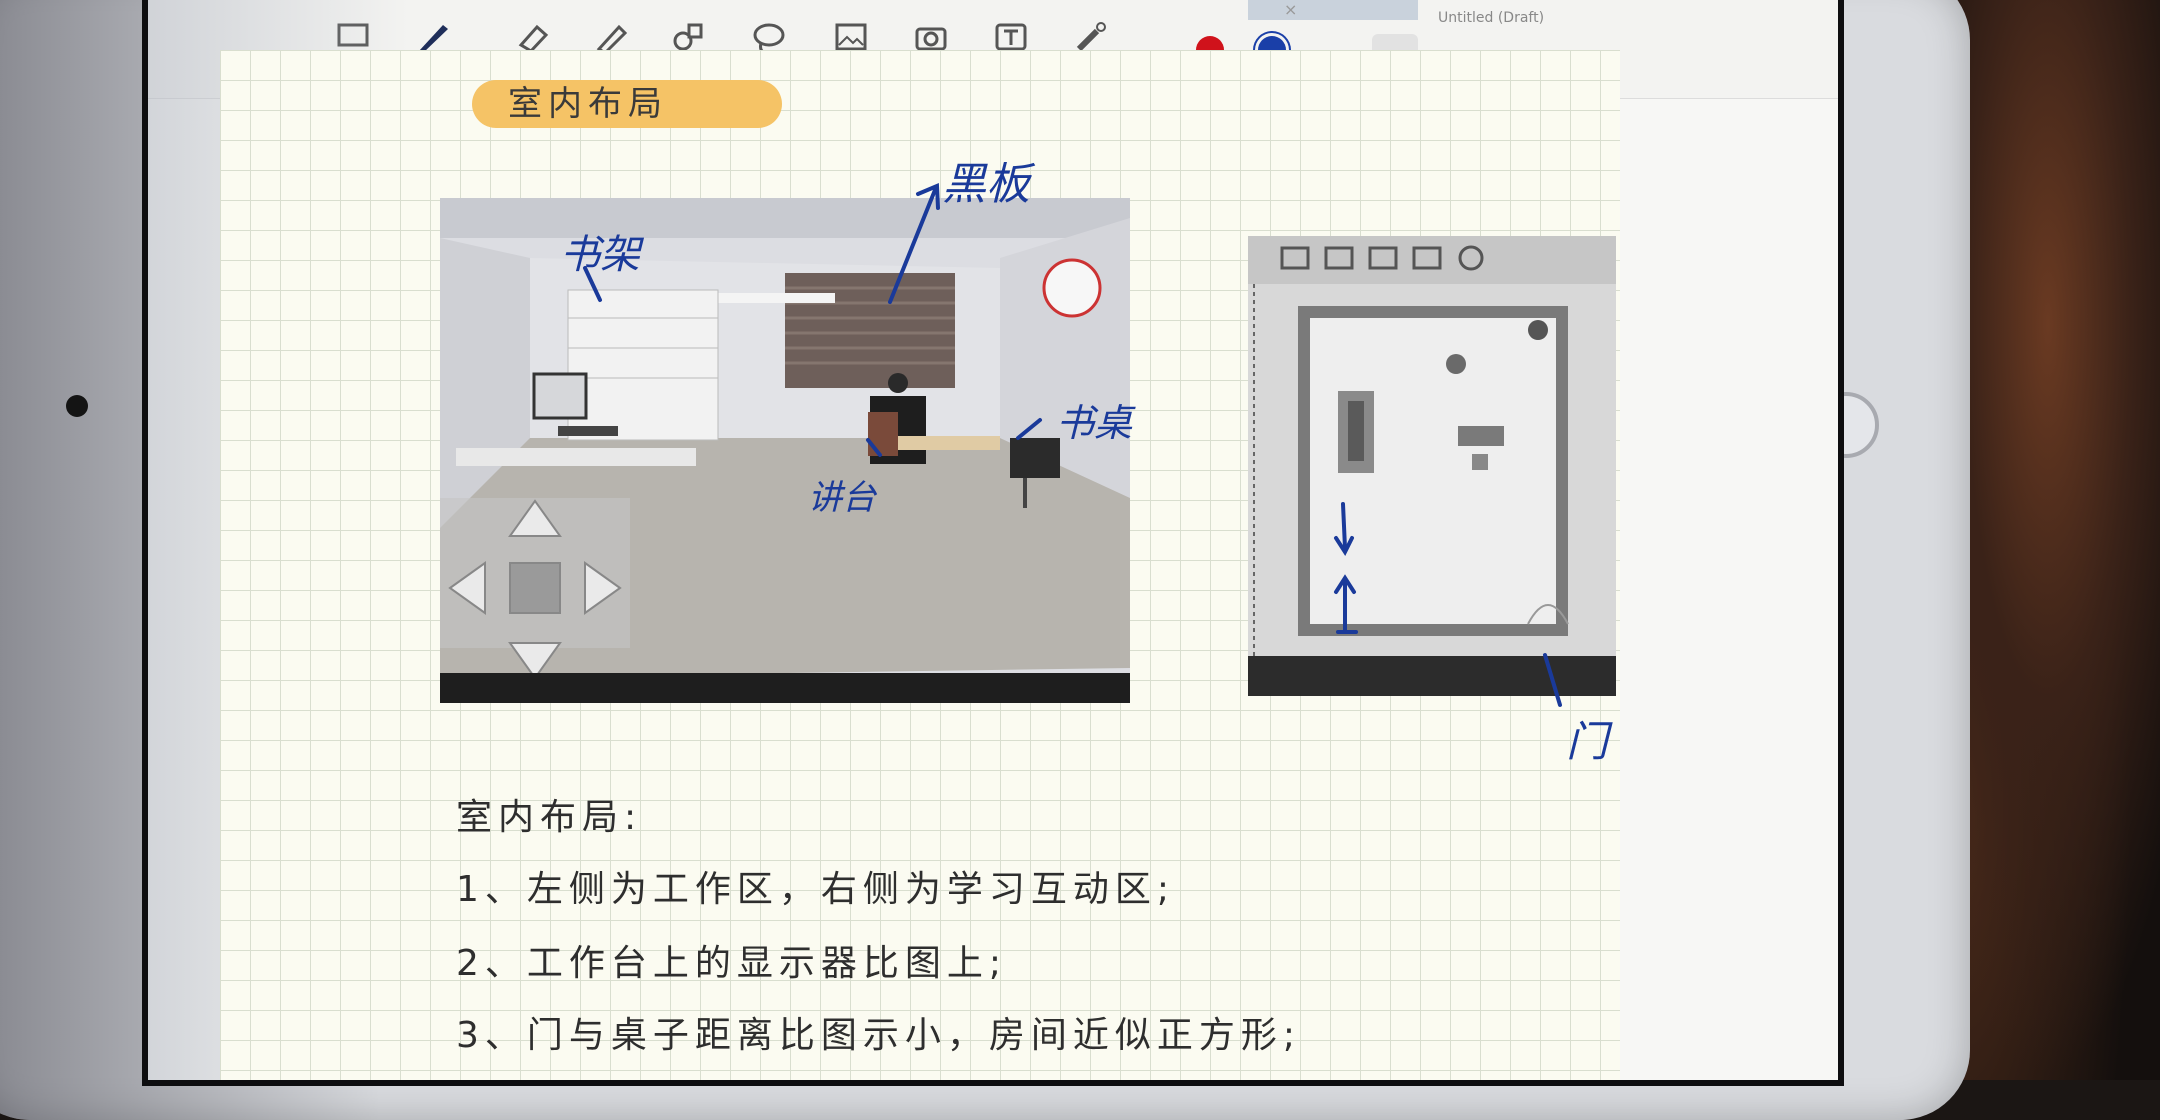 The height and width of the screenshot is (1120, 2160). What do you see at coordinates (986, 184) in the screenshot?
I see `annotation-blackboard: 黑板` at bounding box center [986, 184].